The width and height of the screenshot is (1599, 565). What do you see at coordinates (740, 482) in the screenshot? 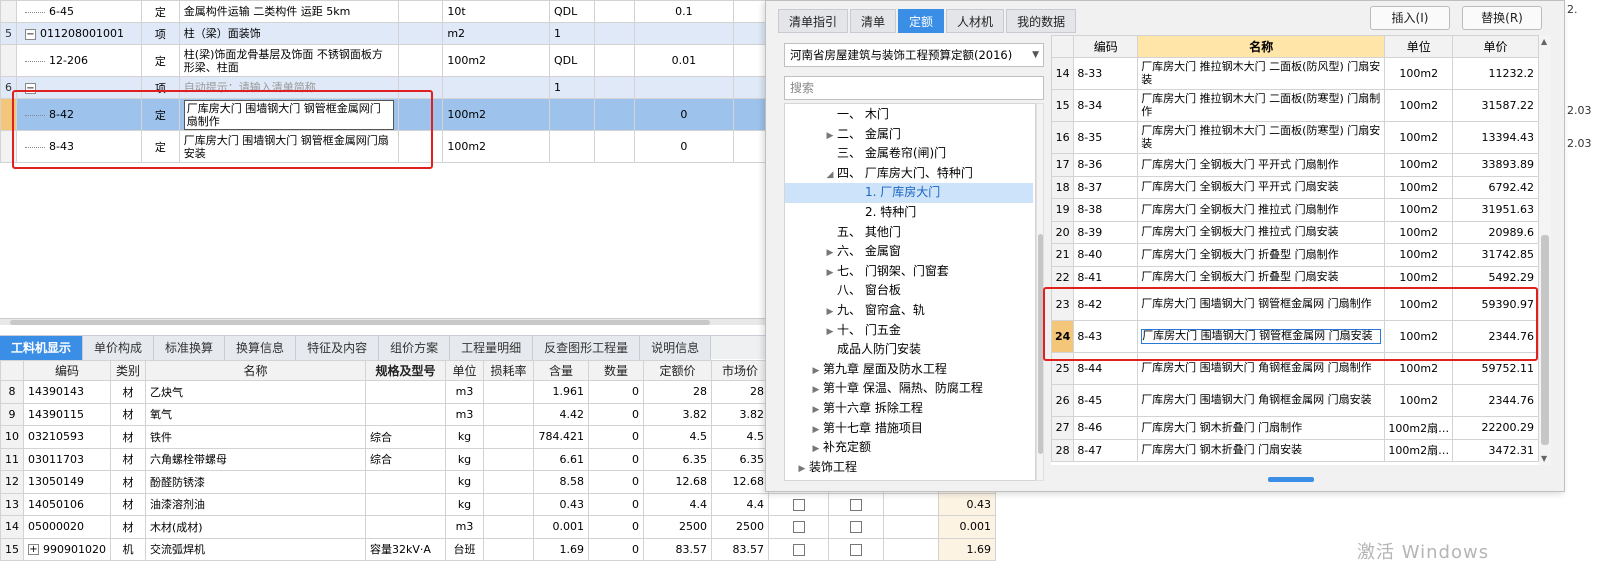
I see `material-market-price: 12.68` at bounding box center [740, 482].